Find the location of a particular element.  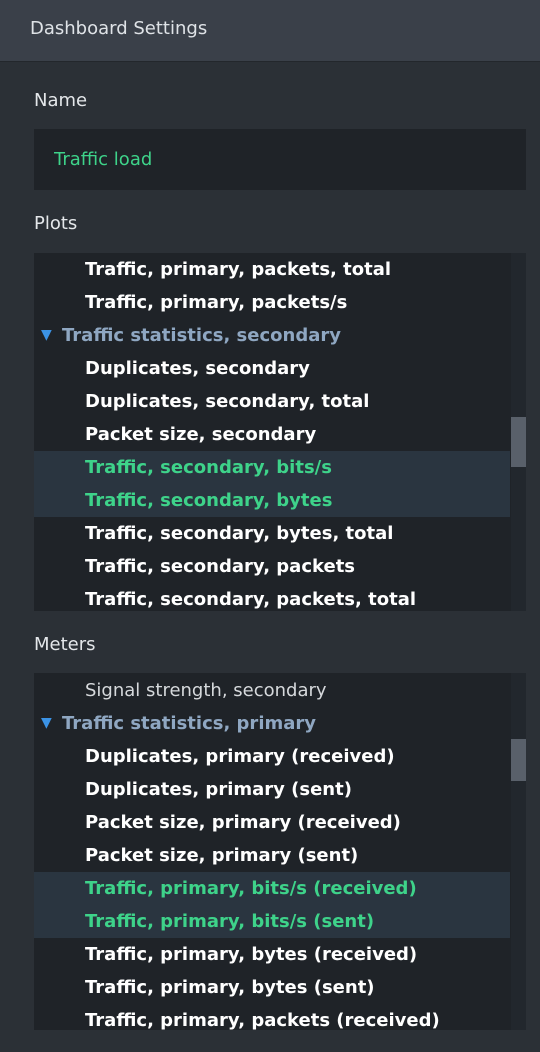

list-item-label: Packet size, primary (sent) is located at coordinates (222, 855).